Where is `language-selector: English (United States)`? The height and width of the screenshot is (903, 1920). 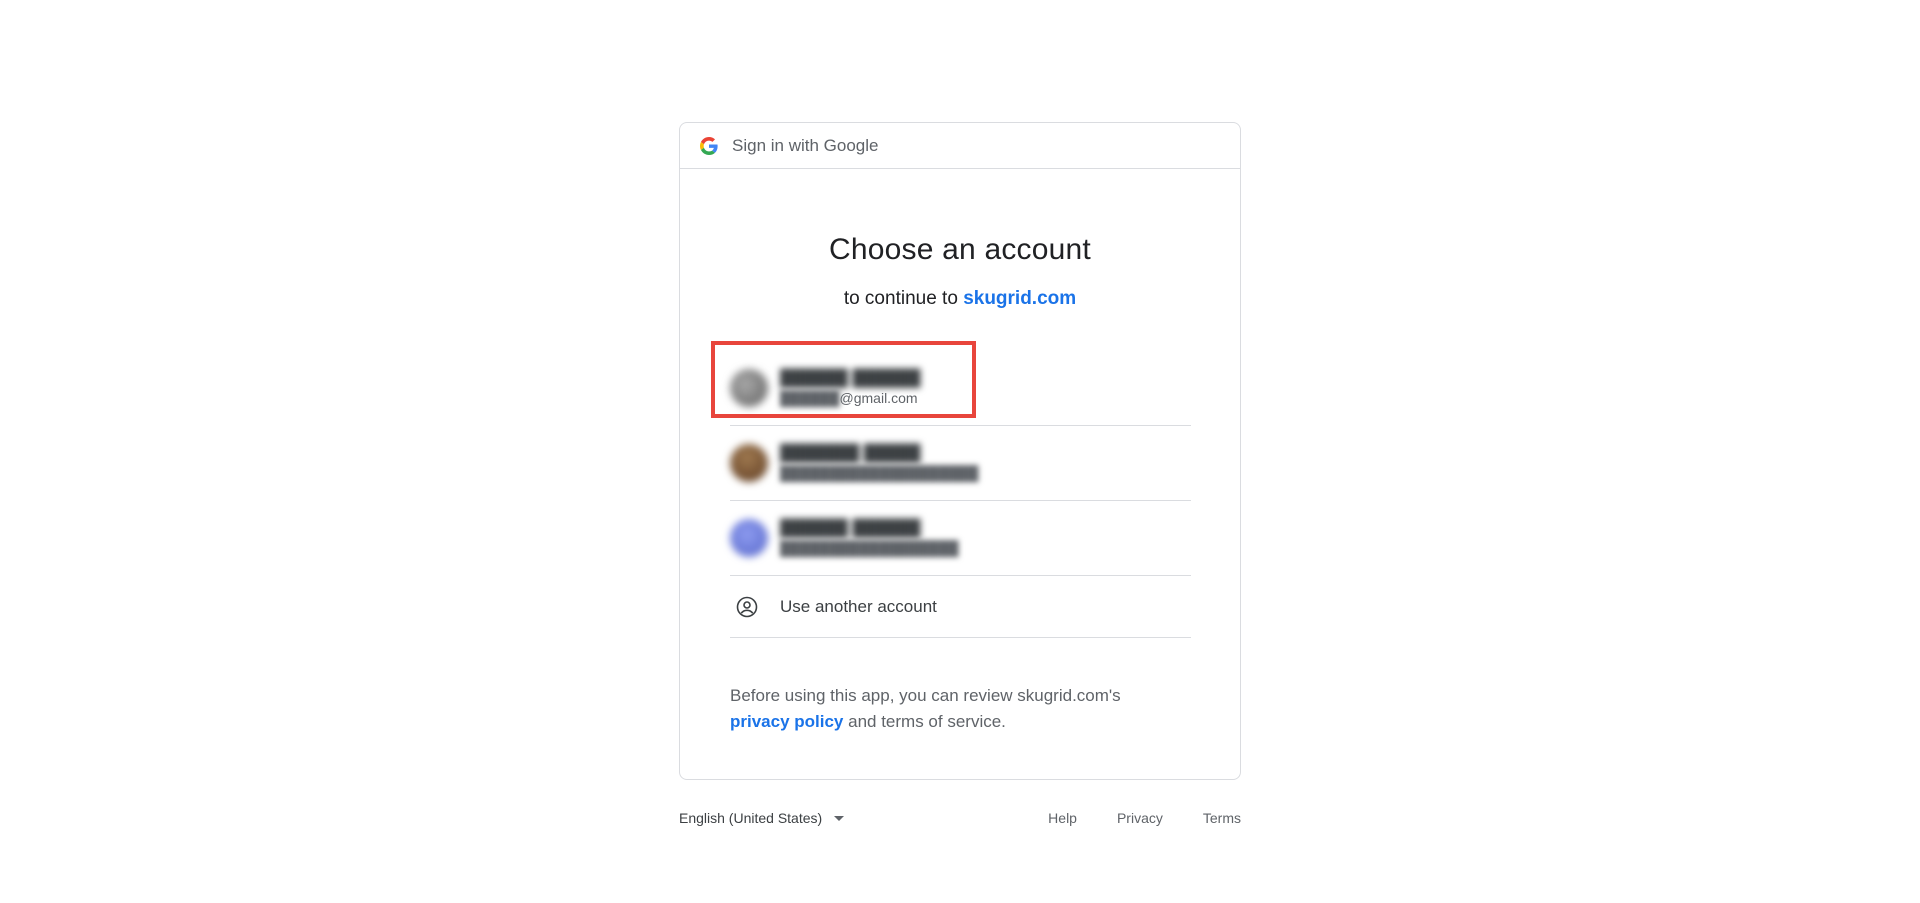 language-selector: English (United States) is located at coordinates (762, 818).